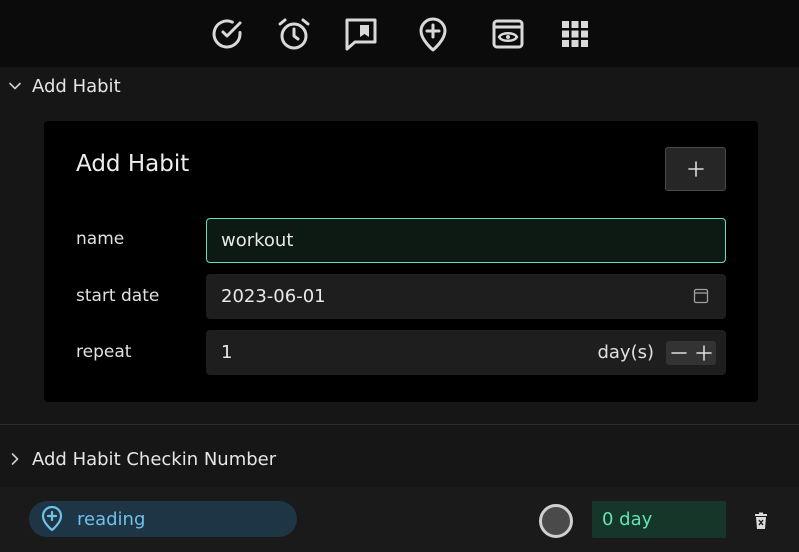 The height and width of the screenshot is (552, 799). What do you see at coordinates (76, 86) in the screenshot?
I see `section-title: Add Habit` at bounding box center [76, 86].